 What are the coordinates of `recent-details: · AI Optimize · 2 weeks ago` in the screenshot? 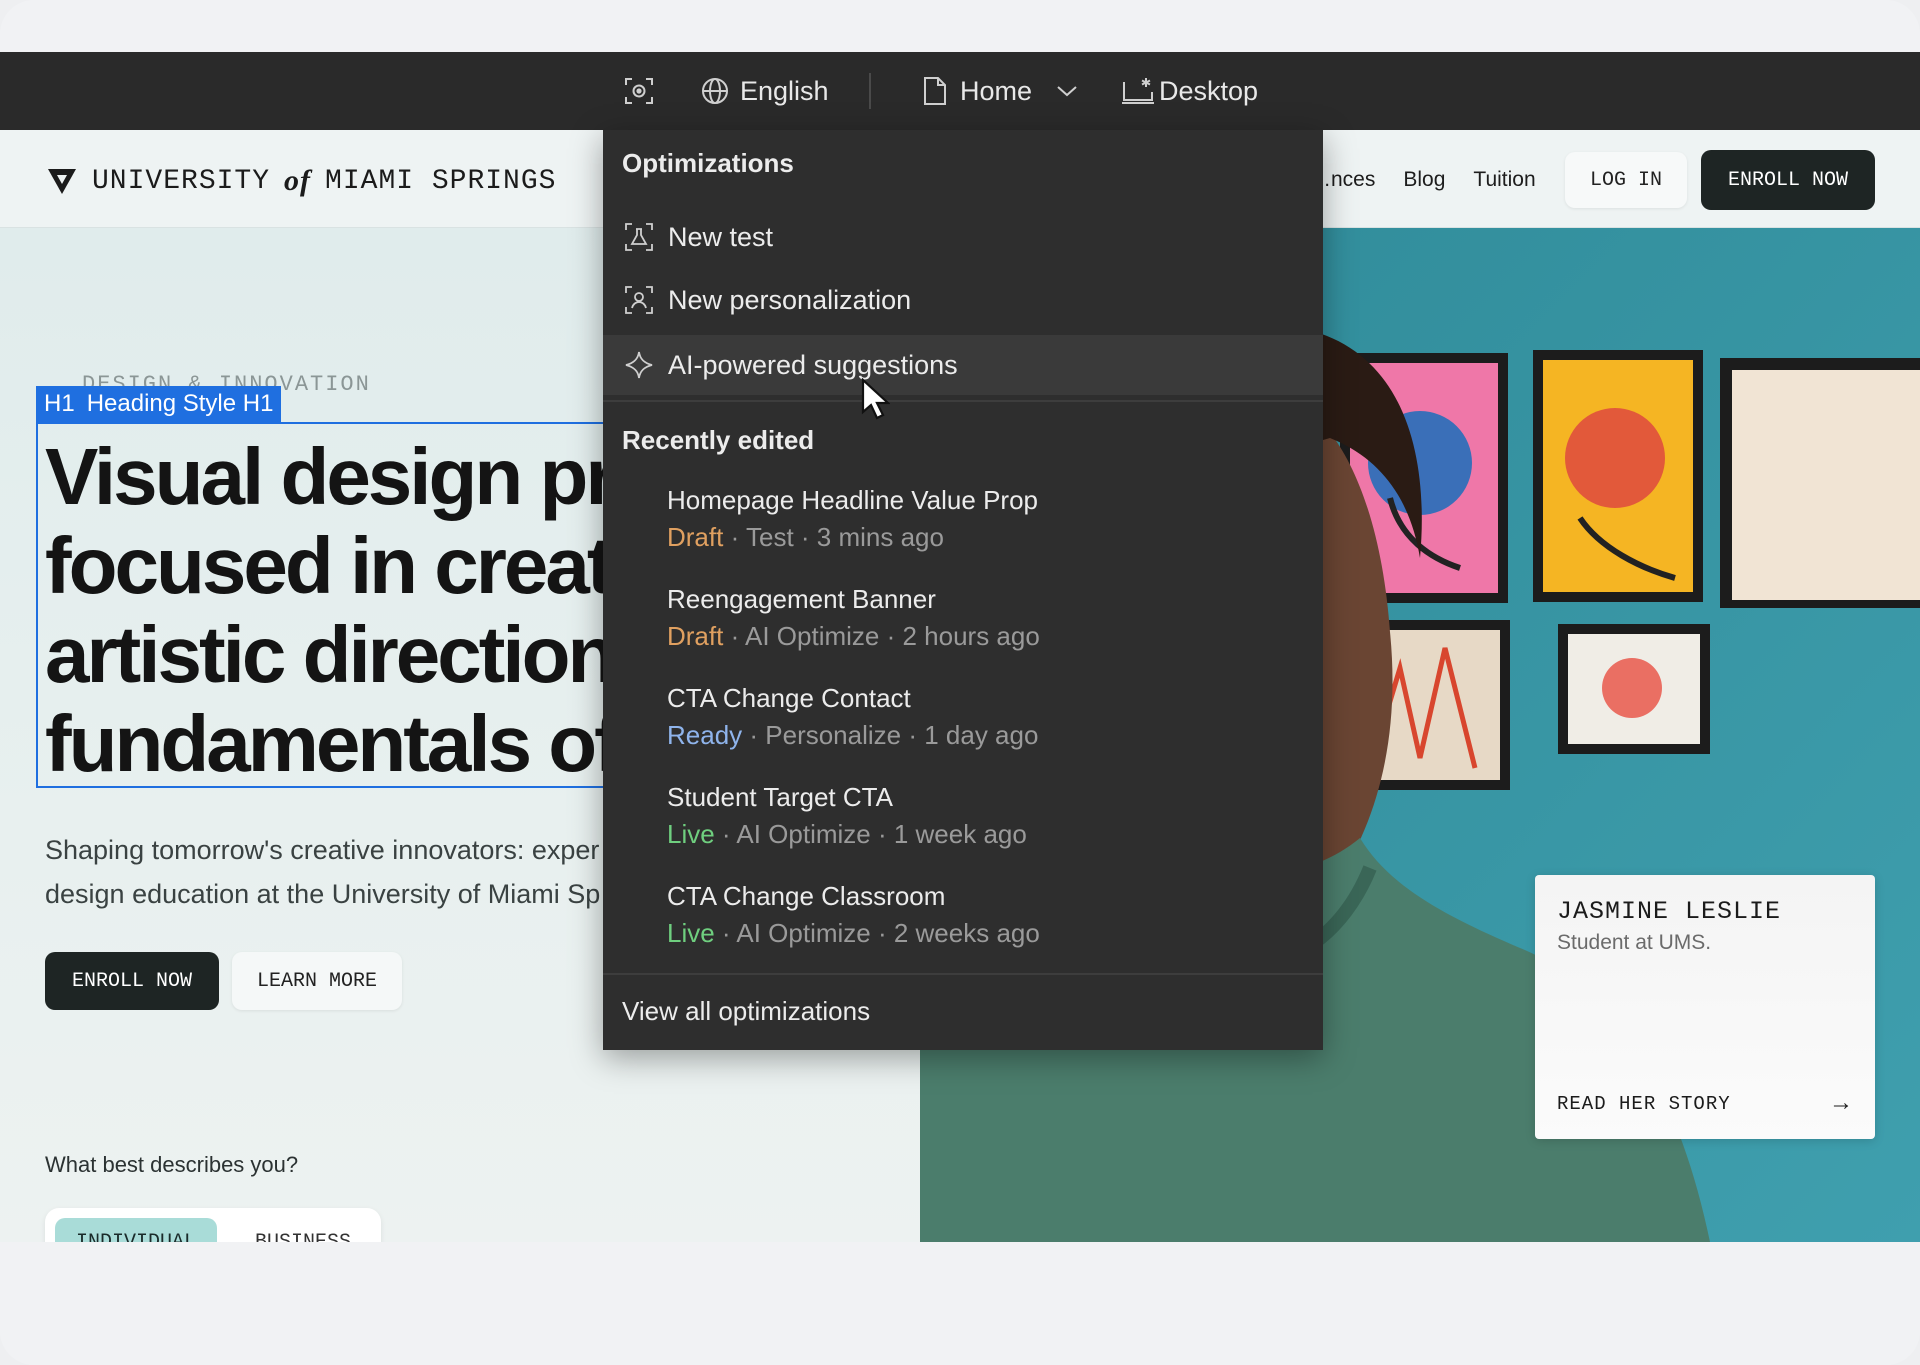 It's located at (877, 933).